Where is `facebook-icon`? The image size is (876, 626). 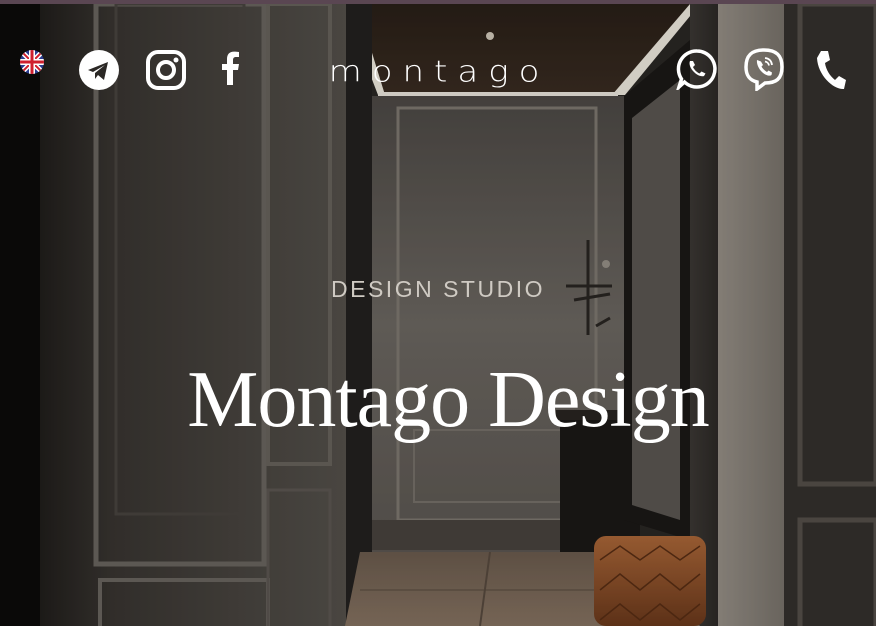
facebook-icon is located at coordinates (230, 68).